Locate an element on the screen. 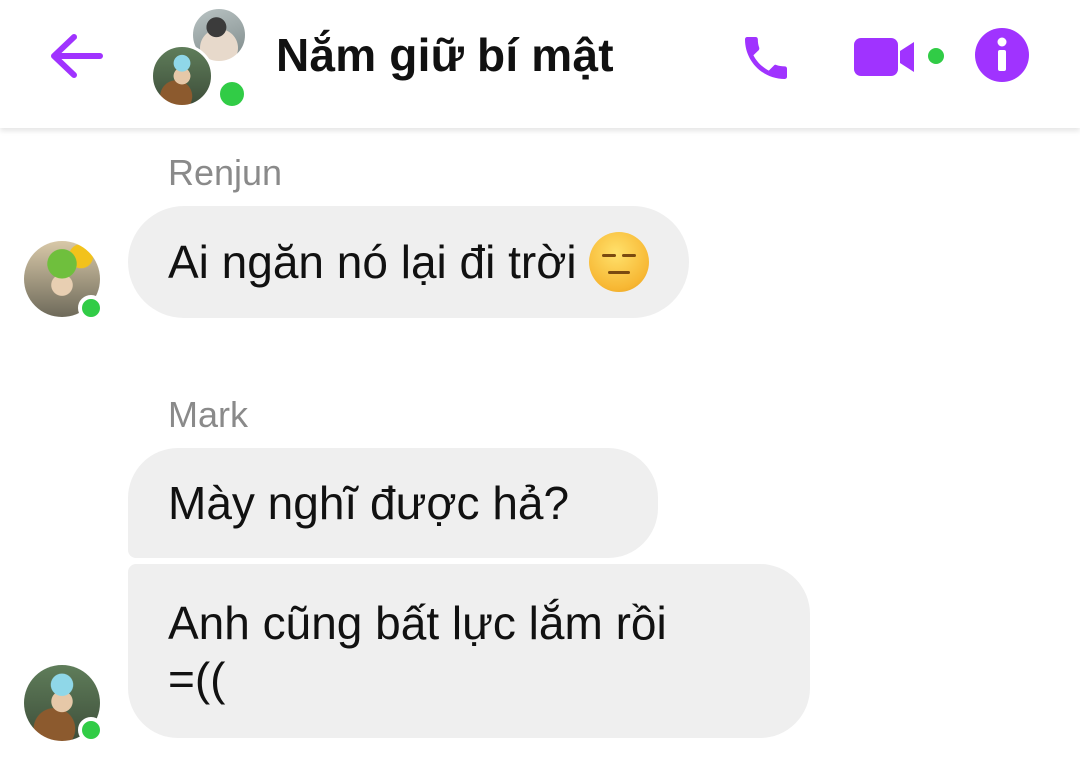  voice-call-button is located at coordinates (766, 58).